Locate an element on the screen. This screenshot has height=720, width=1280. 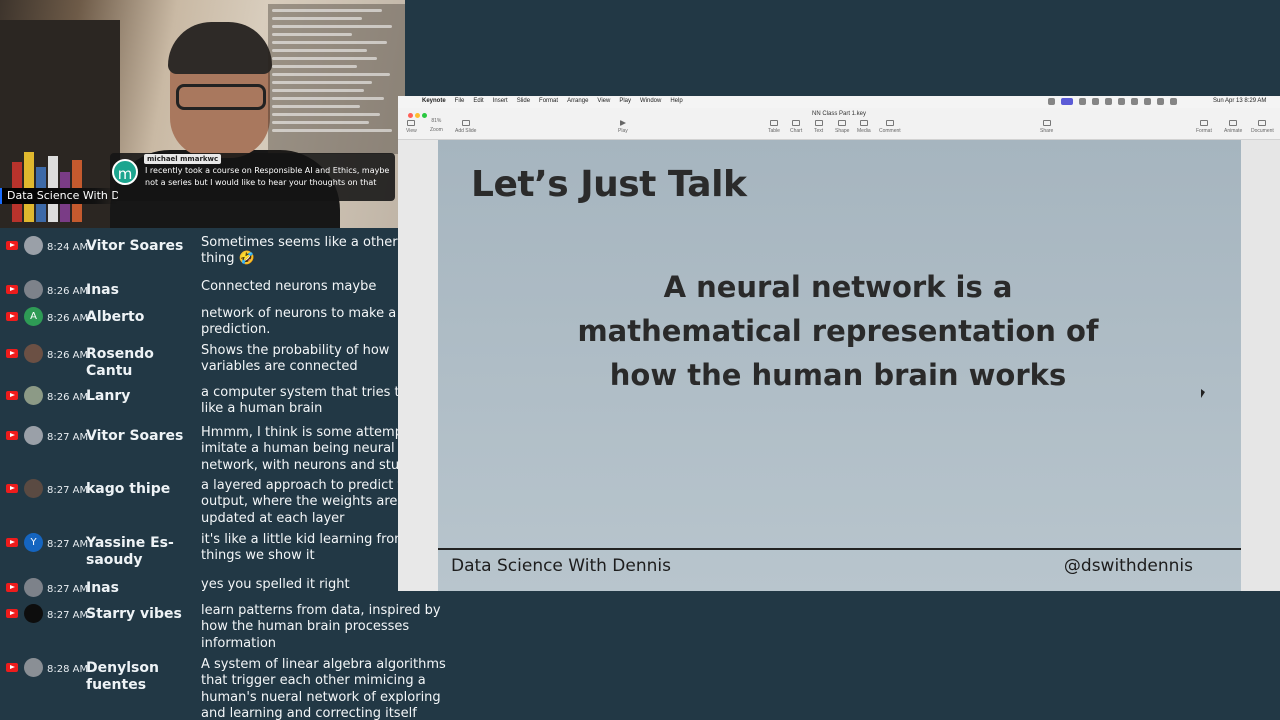
zoom-select: 81% Zoom is located at coordinates (436, 125).